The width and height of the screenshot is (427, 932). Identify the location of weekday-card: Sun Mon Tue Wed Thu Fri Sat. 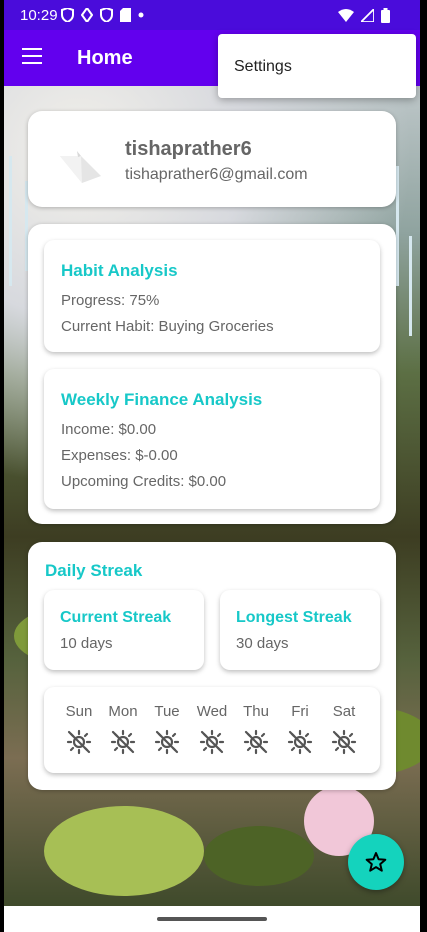
(212, 730).